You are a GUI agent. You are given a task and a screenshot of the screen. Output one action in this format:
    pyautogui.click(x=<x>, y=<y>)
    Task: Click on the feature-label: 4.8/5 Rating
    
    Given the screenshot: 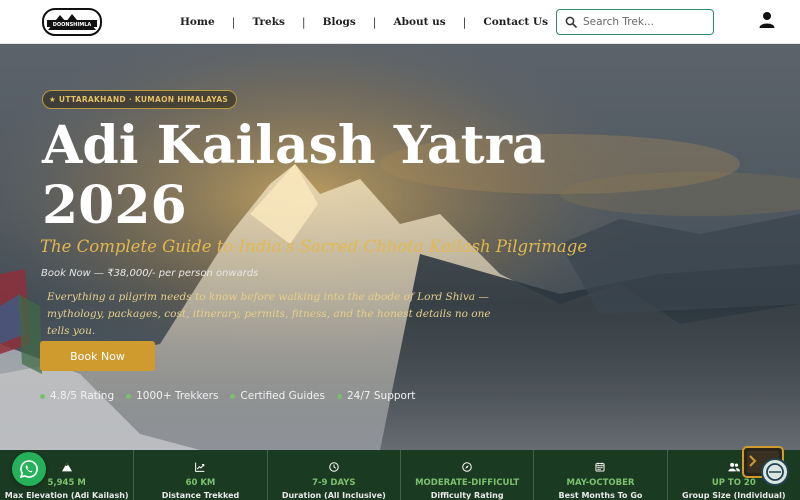 What is the action you would take?
    pyautogui.click(x=82, y=396)
    